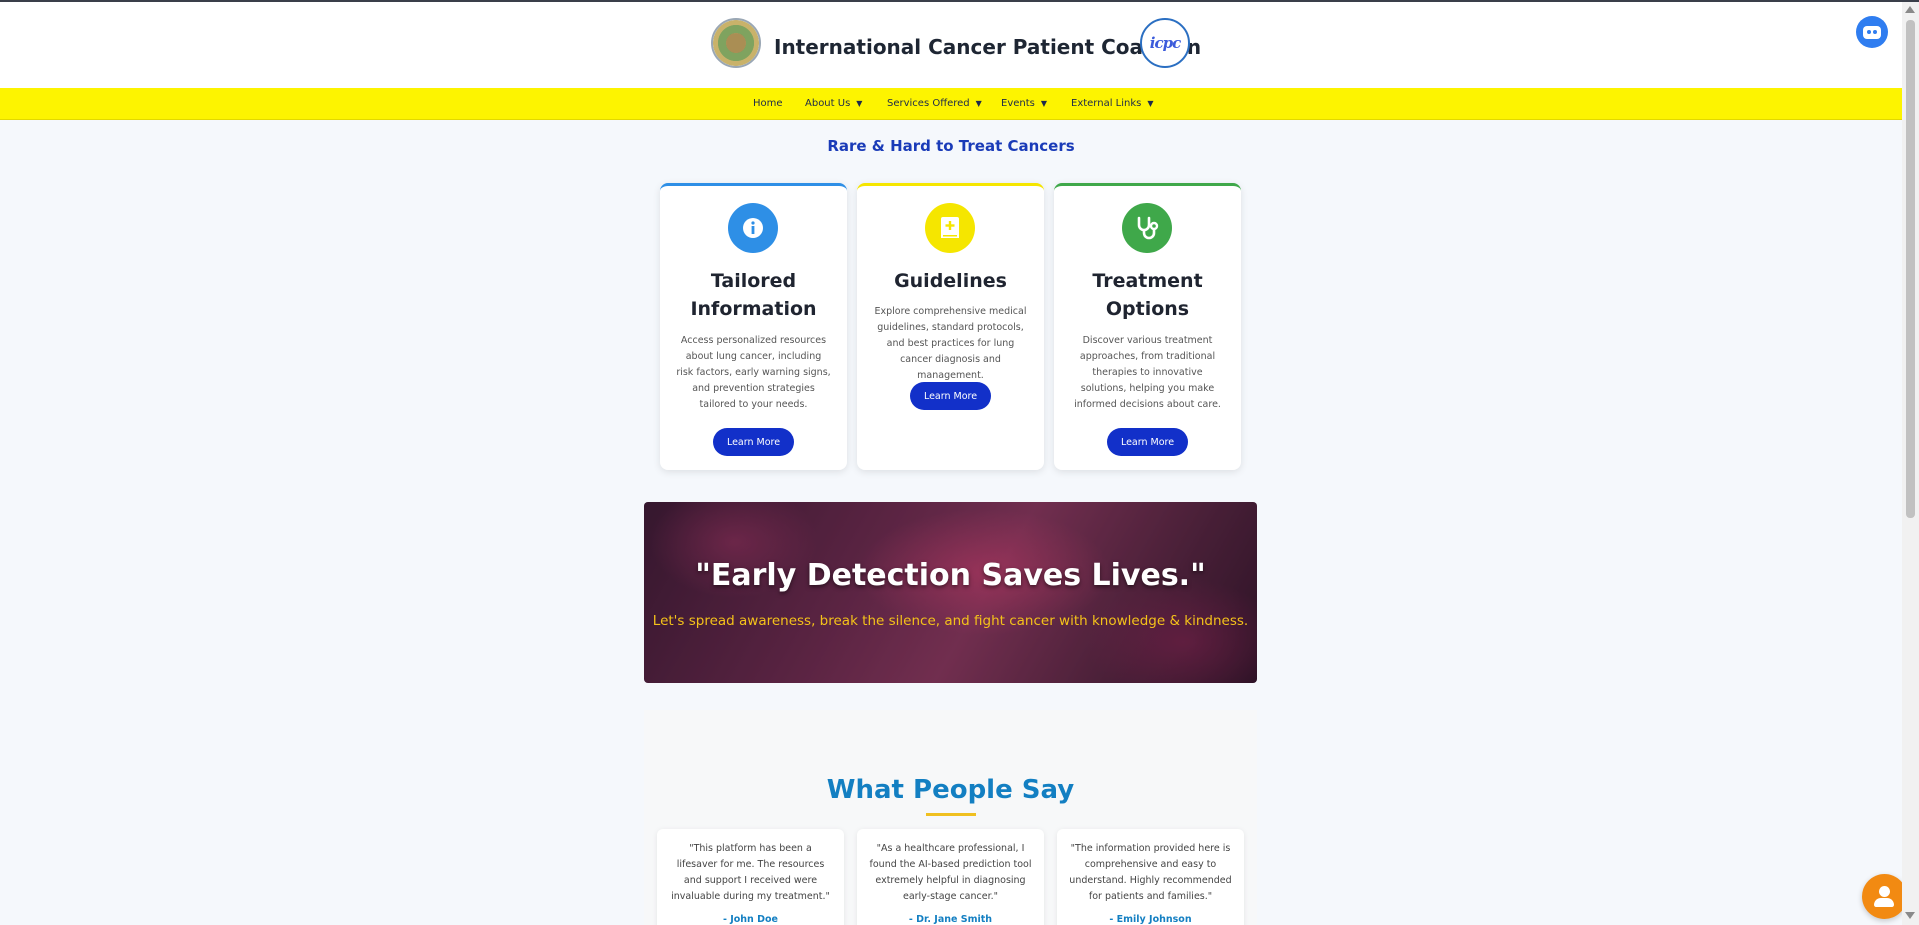 The image size is (1919, 925). Describe the element at coordinates (987, 47) in the screenshot. I see `site-title: International Cancer Patient Coalition` at that location.